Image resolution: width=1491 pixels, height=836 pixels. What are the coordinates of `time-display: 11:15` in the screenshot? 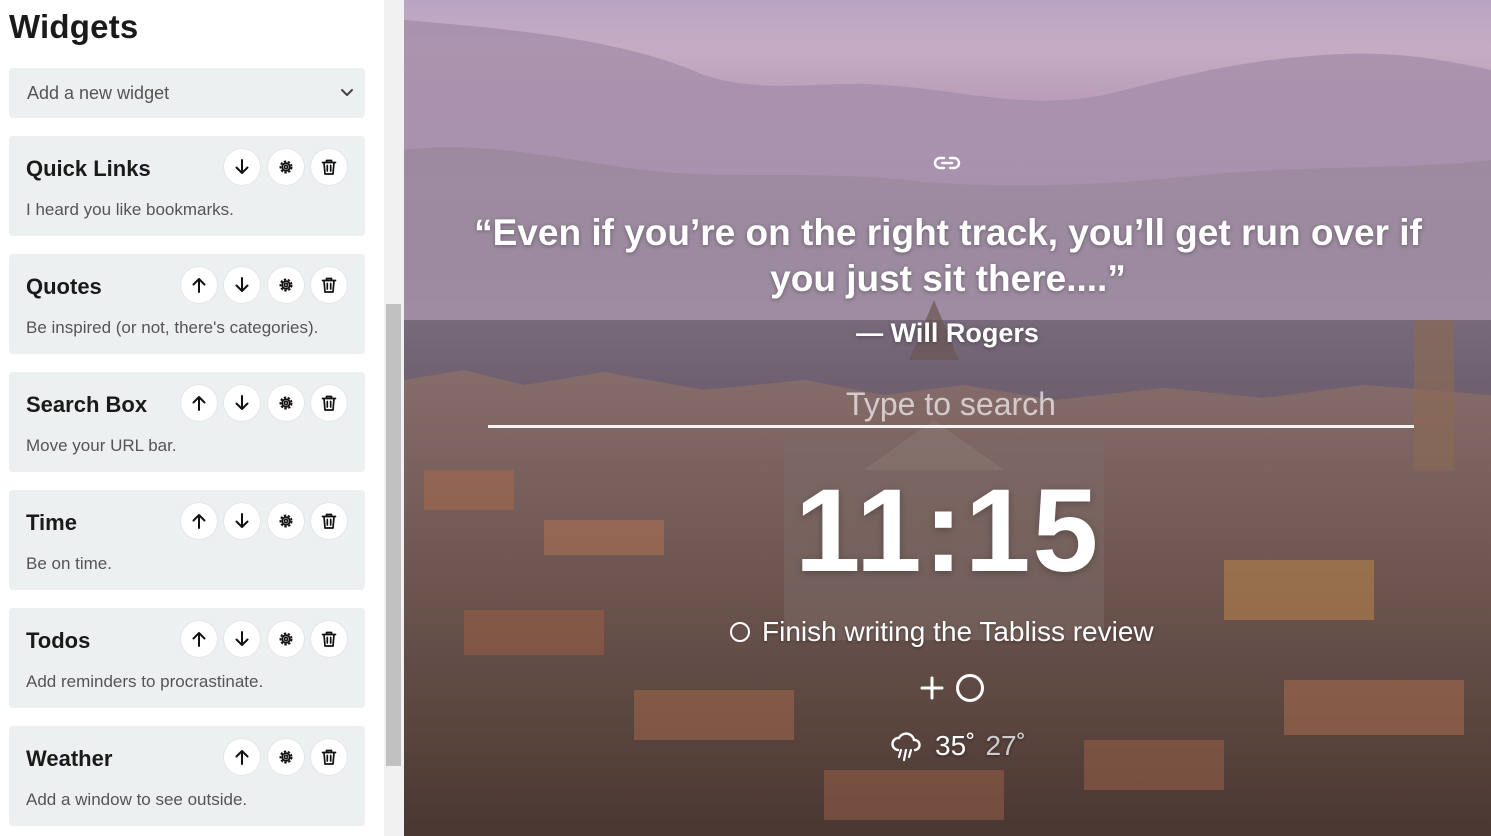 It's located at (947, 531).